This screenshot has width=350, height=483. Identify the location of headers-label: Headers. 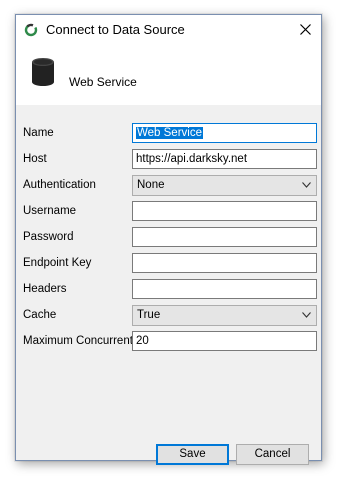
(45, 289).